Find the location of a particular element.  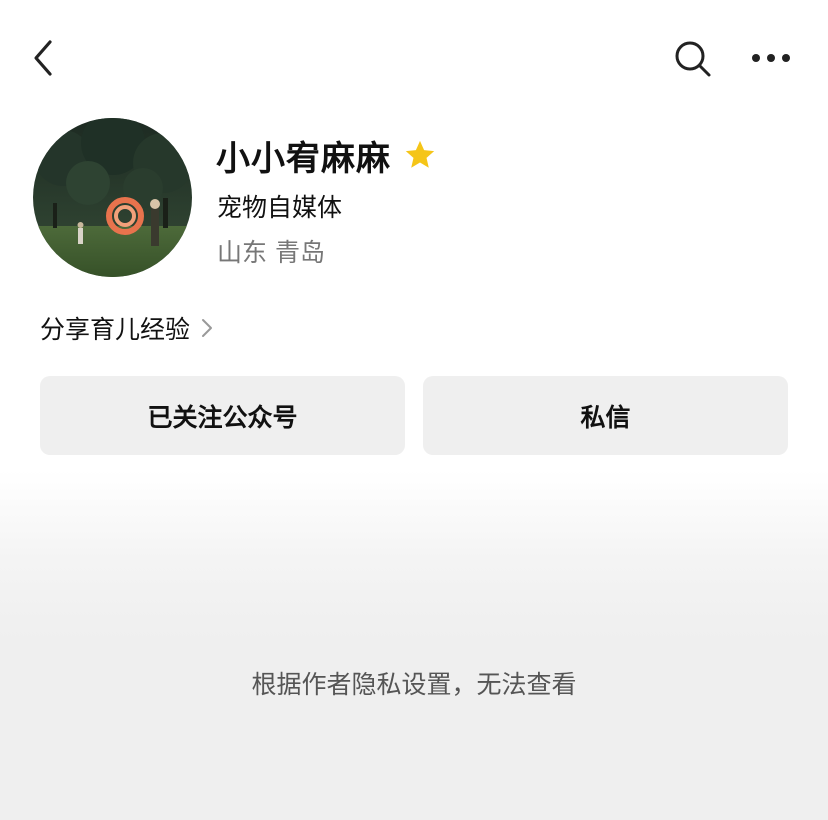

profile-bio: 分享育儿经验 is located at coordinates (115, 329).